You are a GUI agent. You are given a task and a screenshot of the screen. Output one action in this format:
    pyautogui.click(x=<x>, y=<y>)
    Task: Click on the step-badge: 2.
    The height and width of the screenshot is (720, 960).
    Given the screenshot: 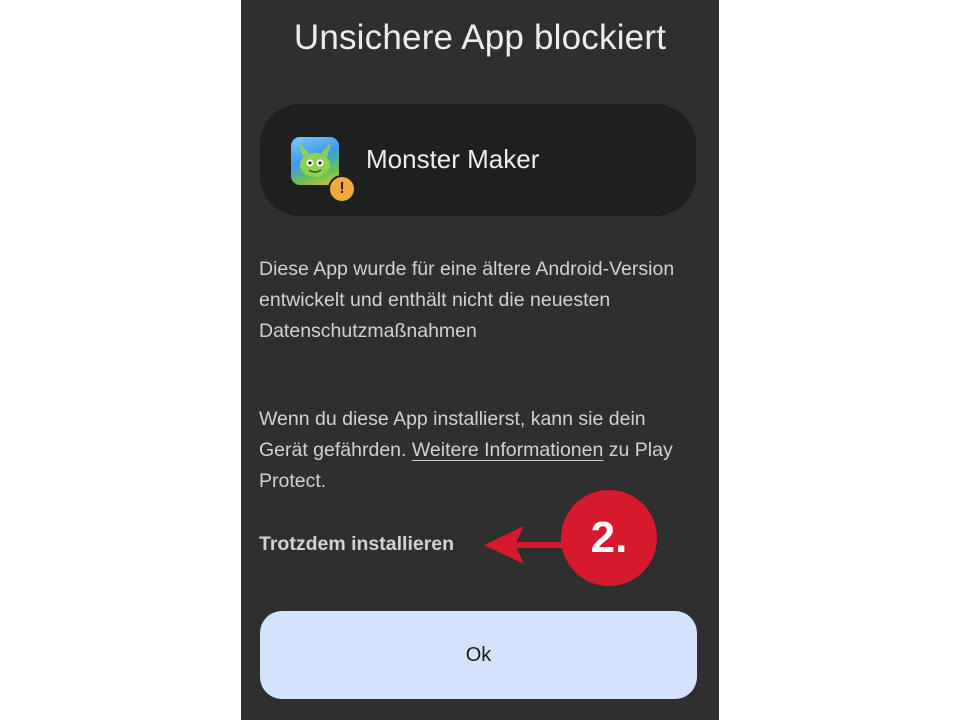 What is the action you would take?
    pyautogui.click(x=609, y=538)
    